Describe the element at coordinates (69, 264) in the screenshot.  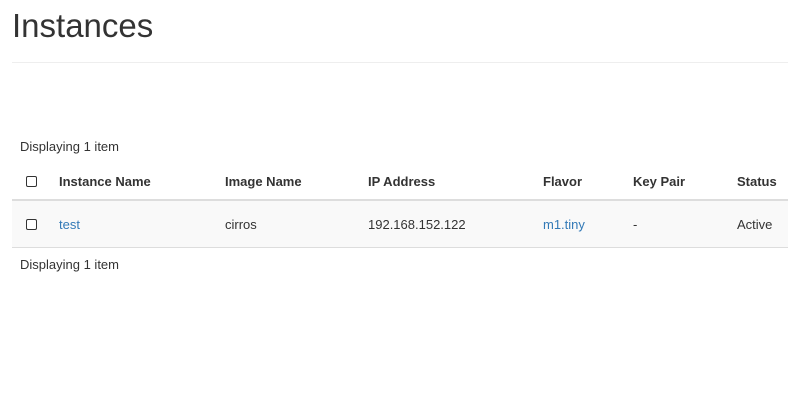
I see `item-count-bottom: Displaying 1 item` at that location.